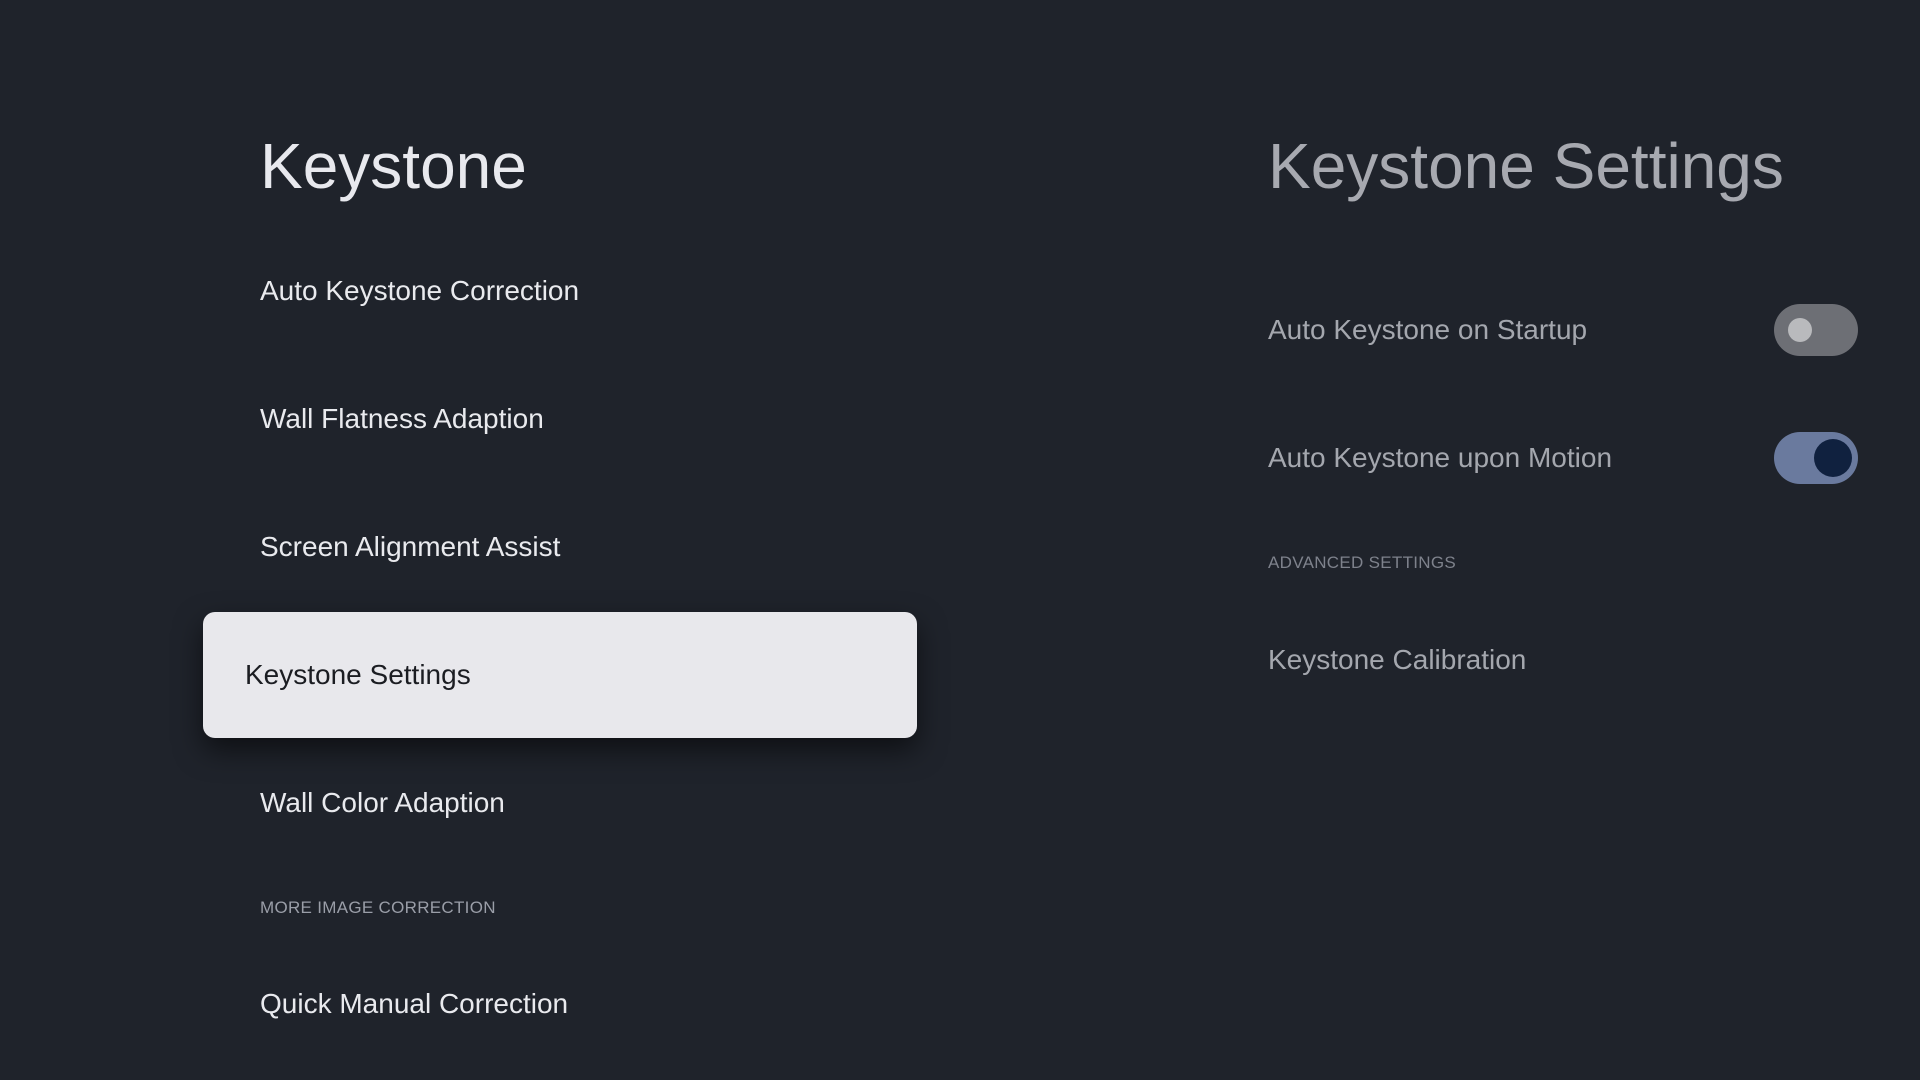 The width and height of the screenshot is (1920, 1080). What do you see at coordinates (1428, 329) in the screenshot?
I see `setting-label: Auto Keystone on Startup` at bounding box center [1428, 329].